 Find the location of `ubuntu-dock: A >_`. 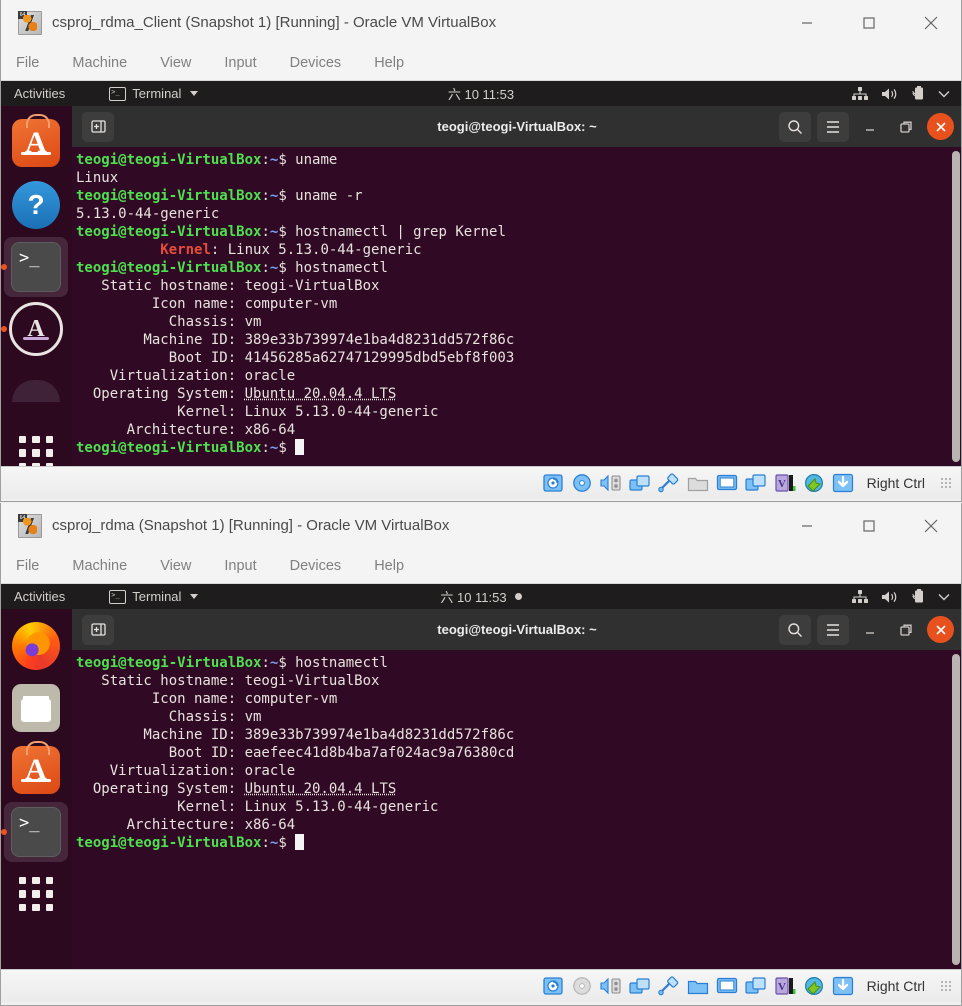

ubuntu-dock: A >_ is located at coordinates (36, 789).